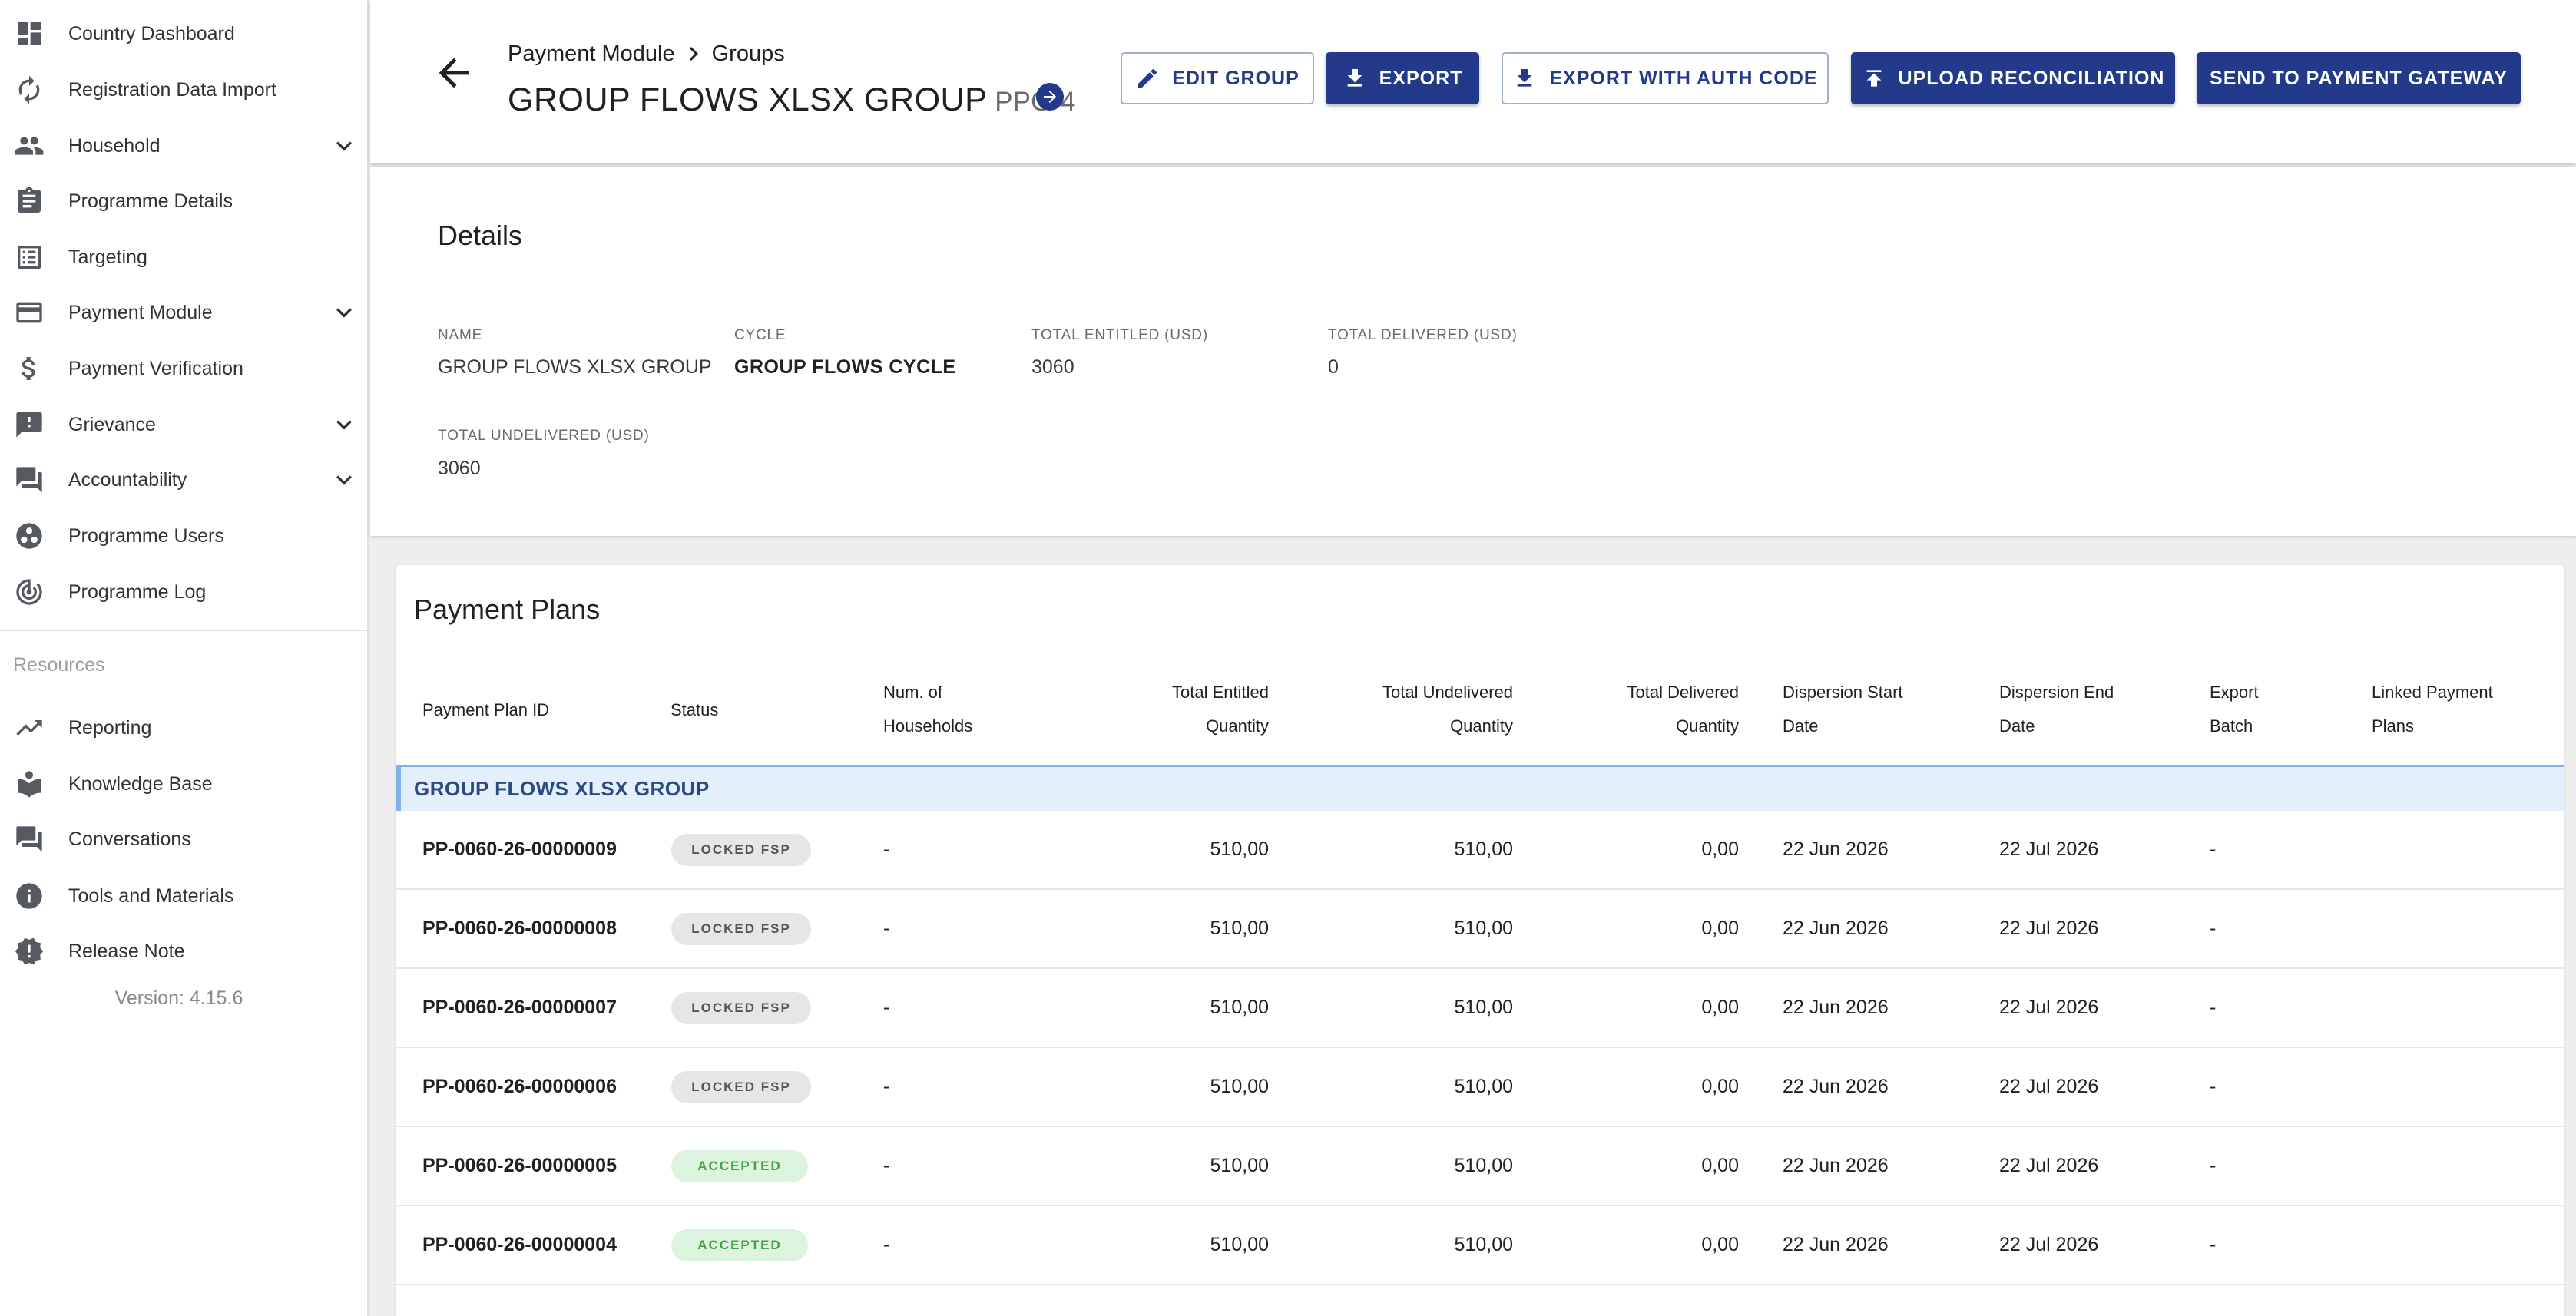 This screenshot has width=2576, height=1316. Describe the element at coordinates (150, 201) in the screenshot. I see `sidebar-item-label: Programme Details` at that location.